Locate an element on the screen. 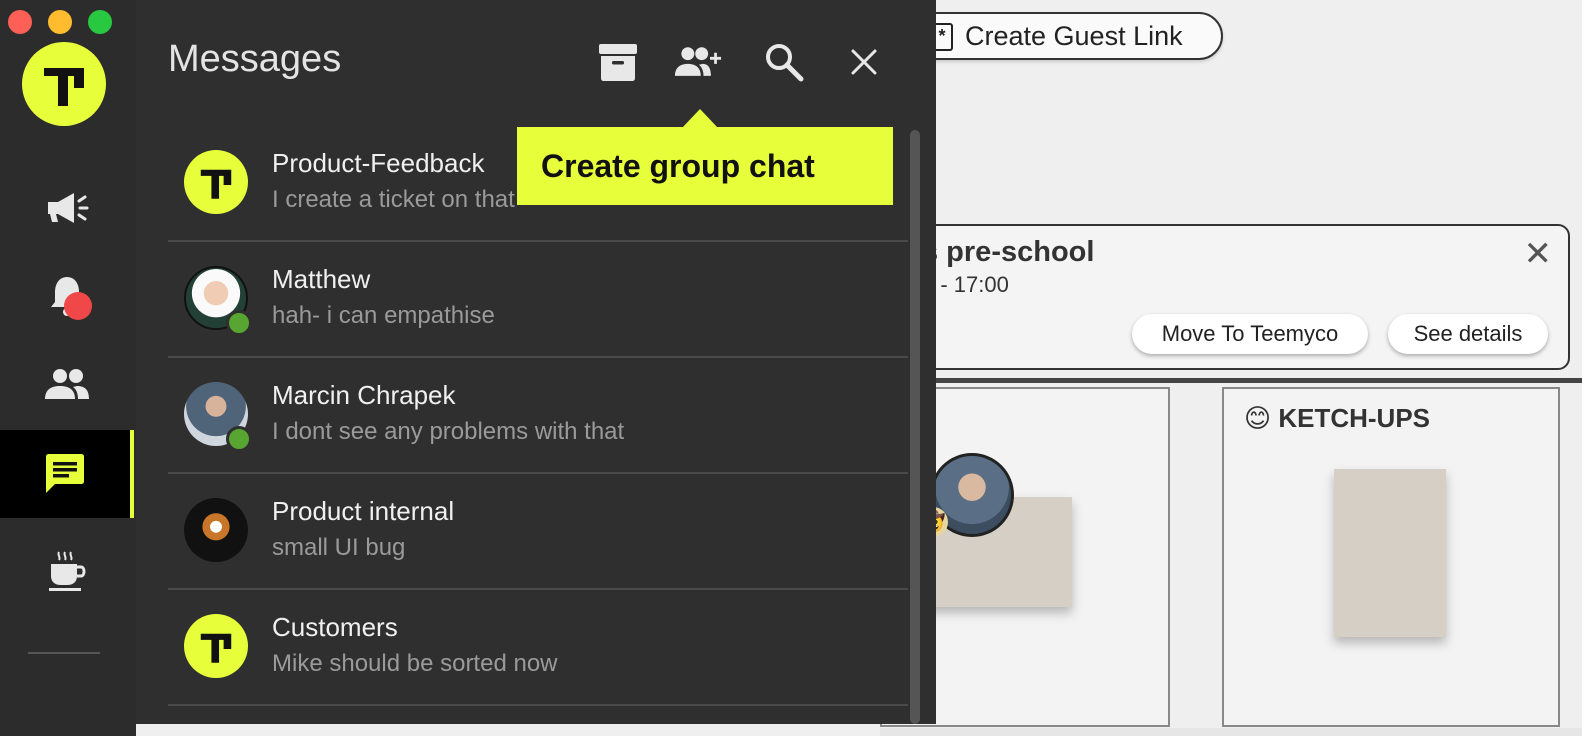 Image resolution: width=1582 pixels, height=736 pixels. desk is located at coordinates (1390, 553).